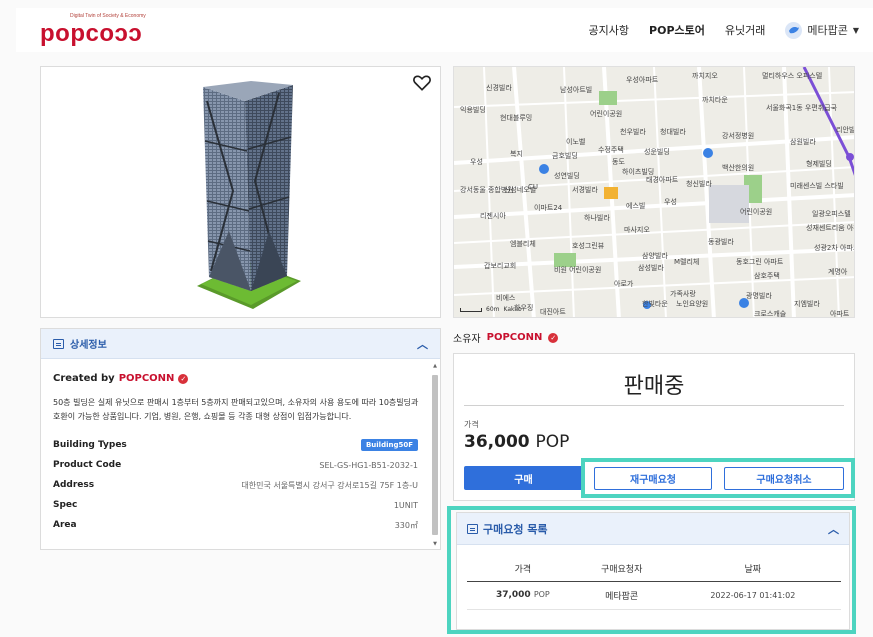 The image size is (873, 637). I want to click on scale-text: 60m, so click(493, 309).